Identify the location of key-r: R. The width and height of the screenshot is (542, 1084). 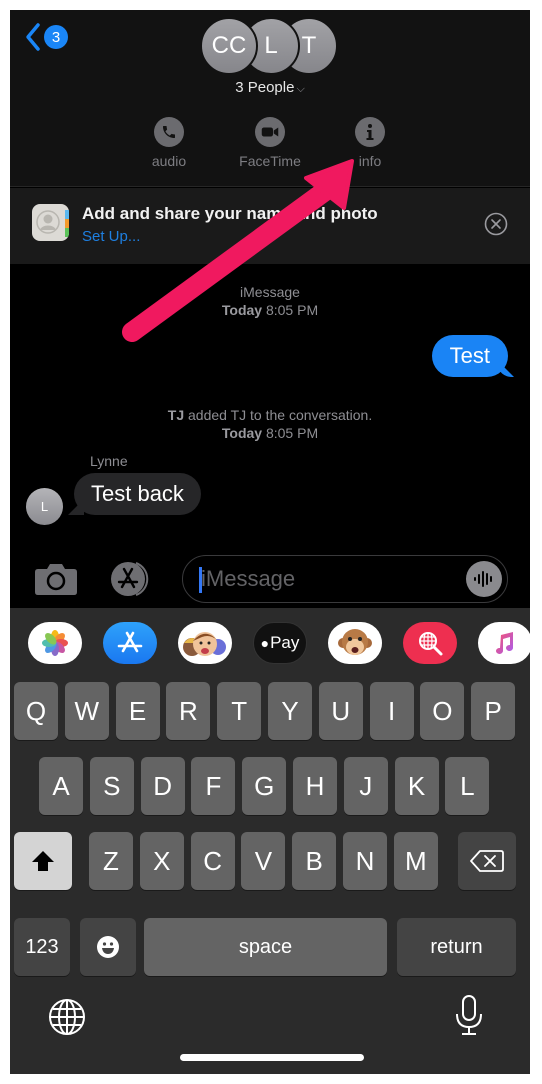
(188, 711).